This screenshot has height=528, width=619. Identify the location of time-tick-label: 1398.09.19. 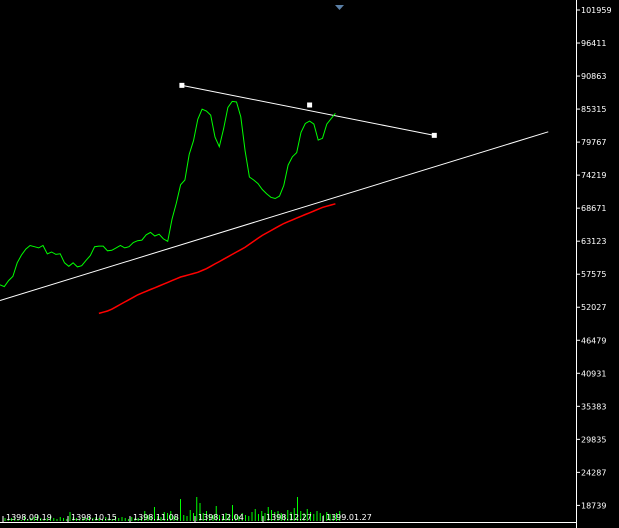
(29, 517).